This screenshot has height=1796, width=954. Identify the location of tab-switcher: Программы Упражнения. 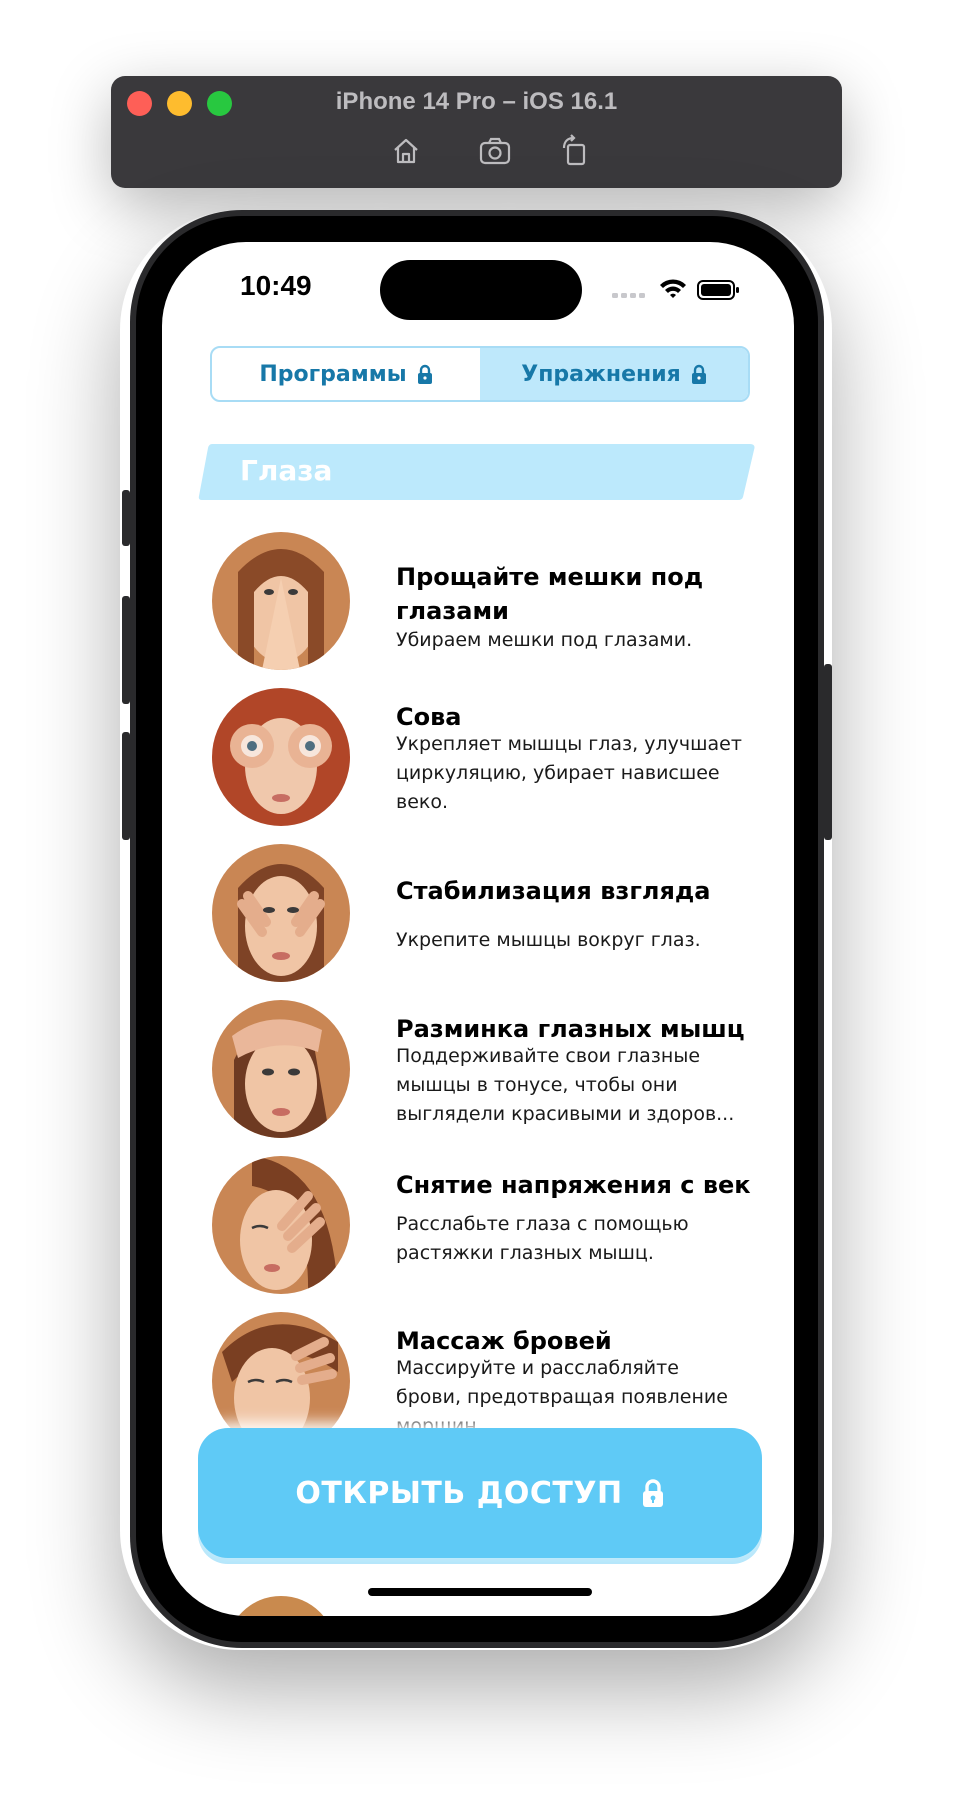
(480, 374).